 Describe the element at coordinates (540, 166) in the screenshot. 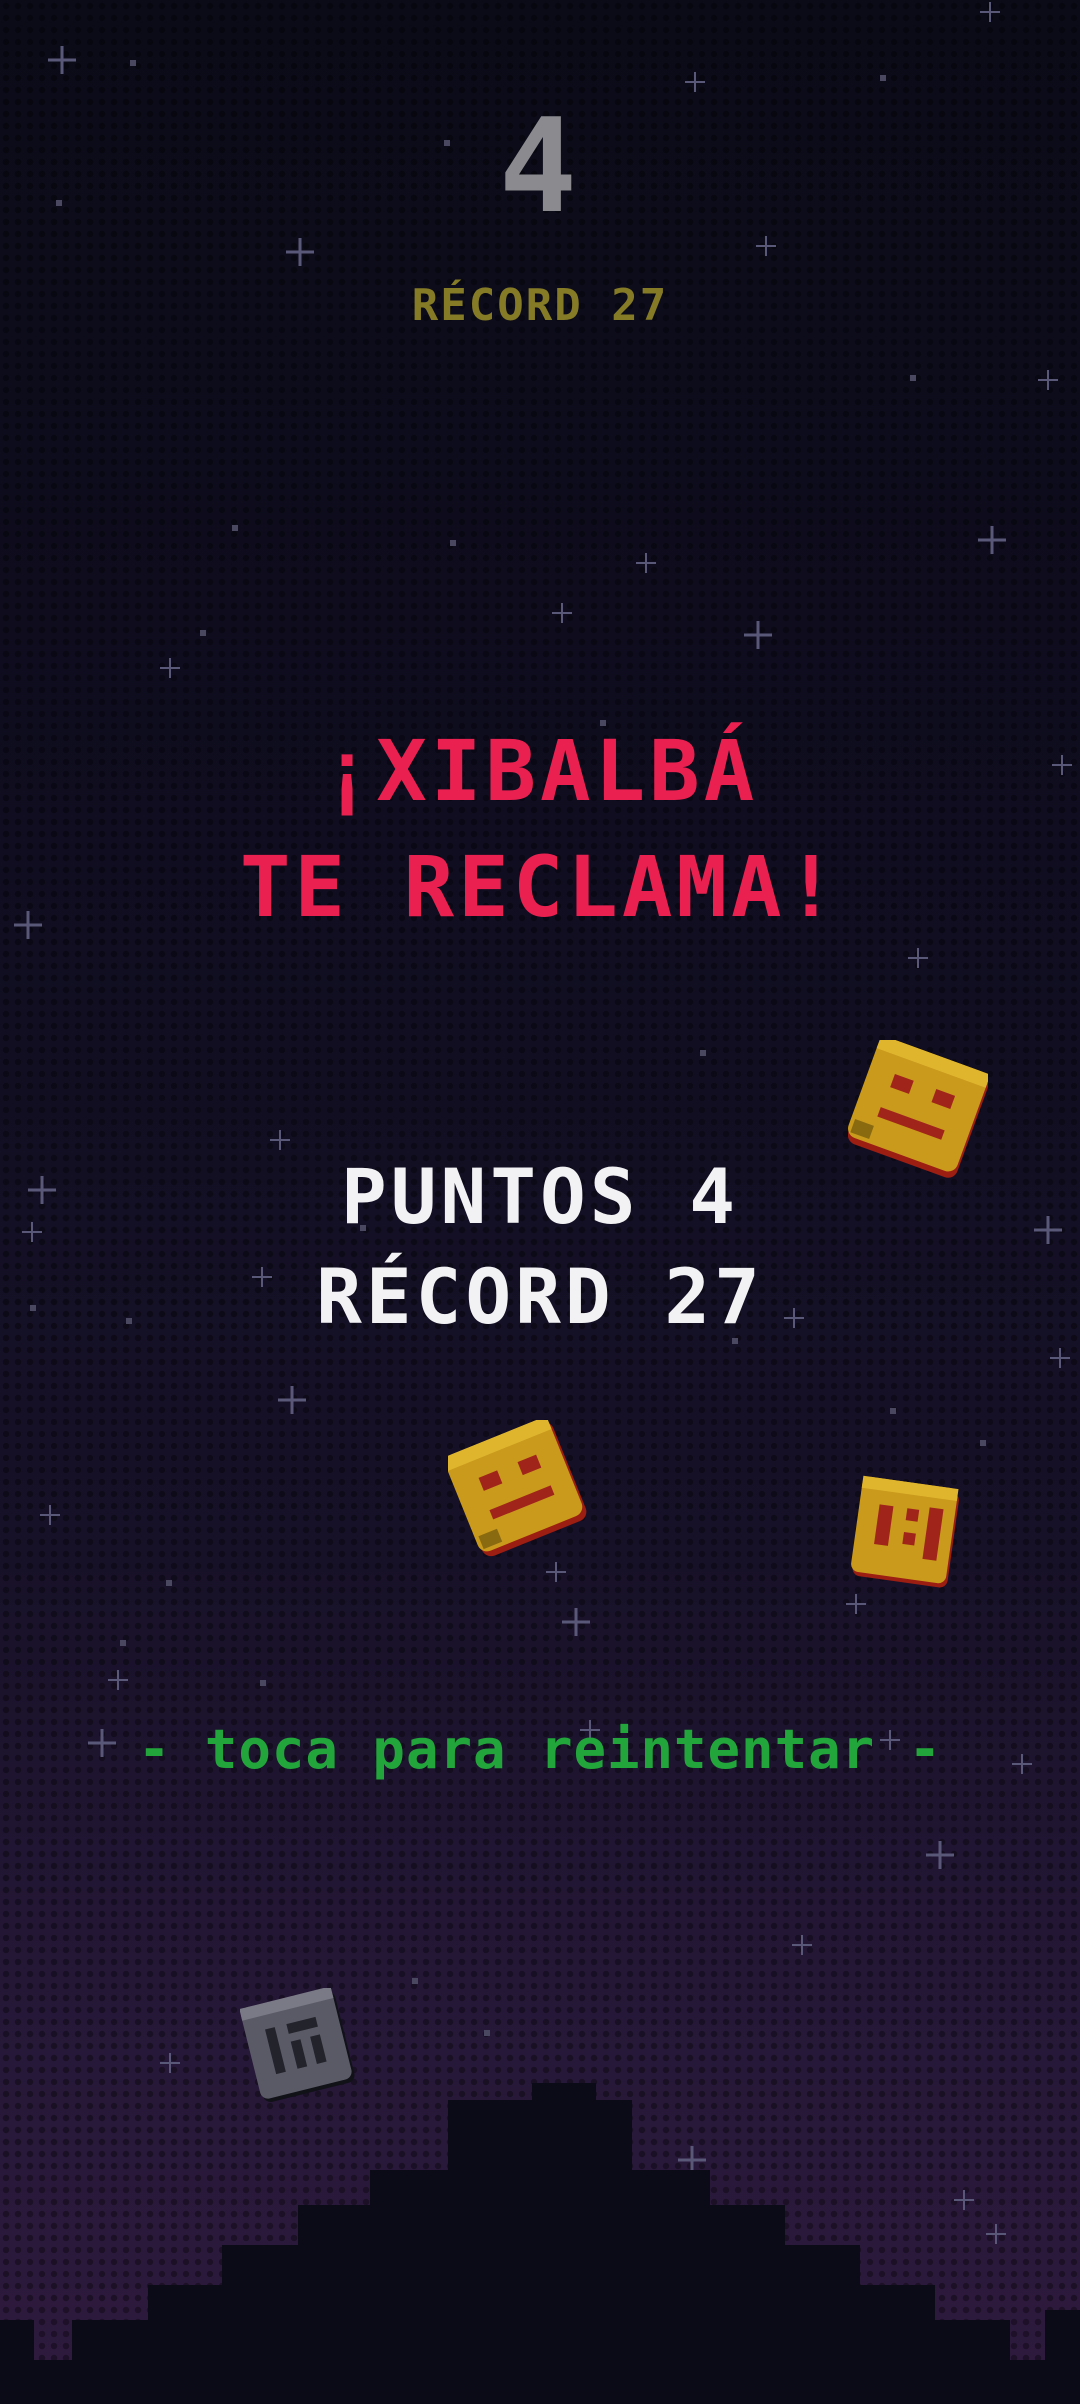

I see `current-score: 4` at that location.